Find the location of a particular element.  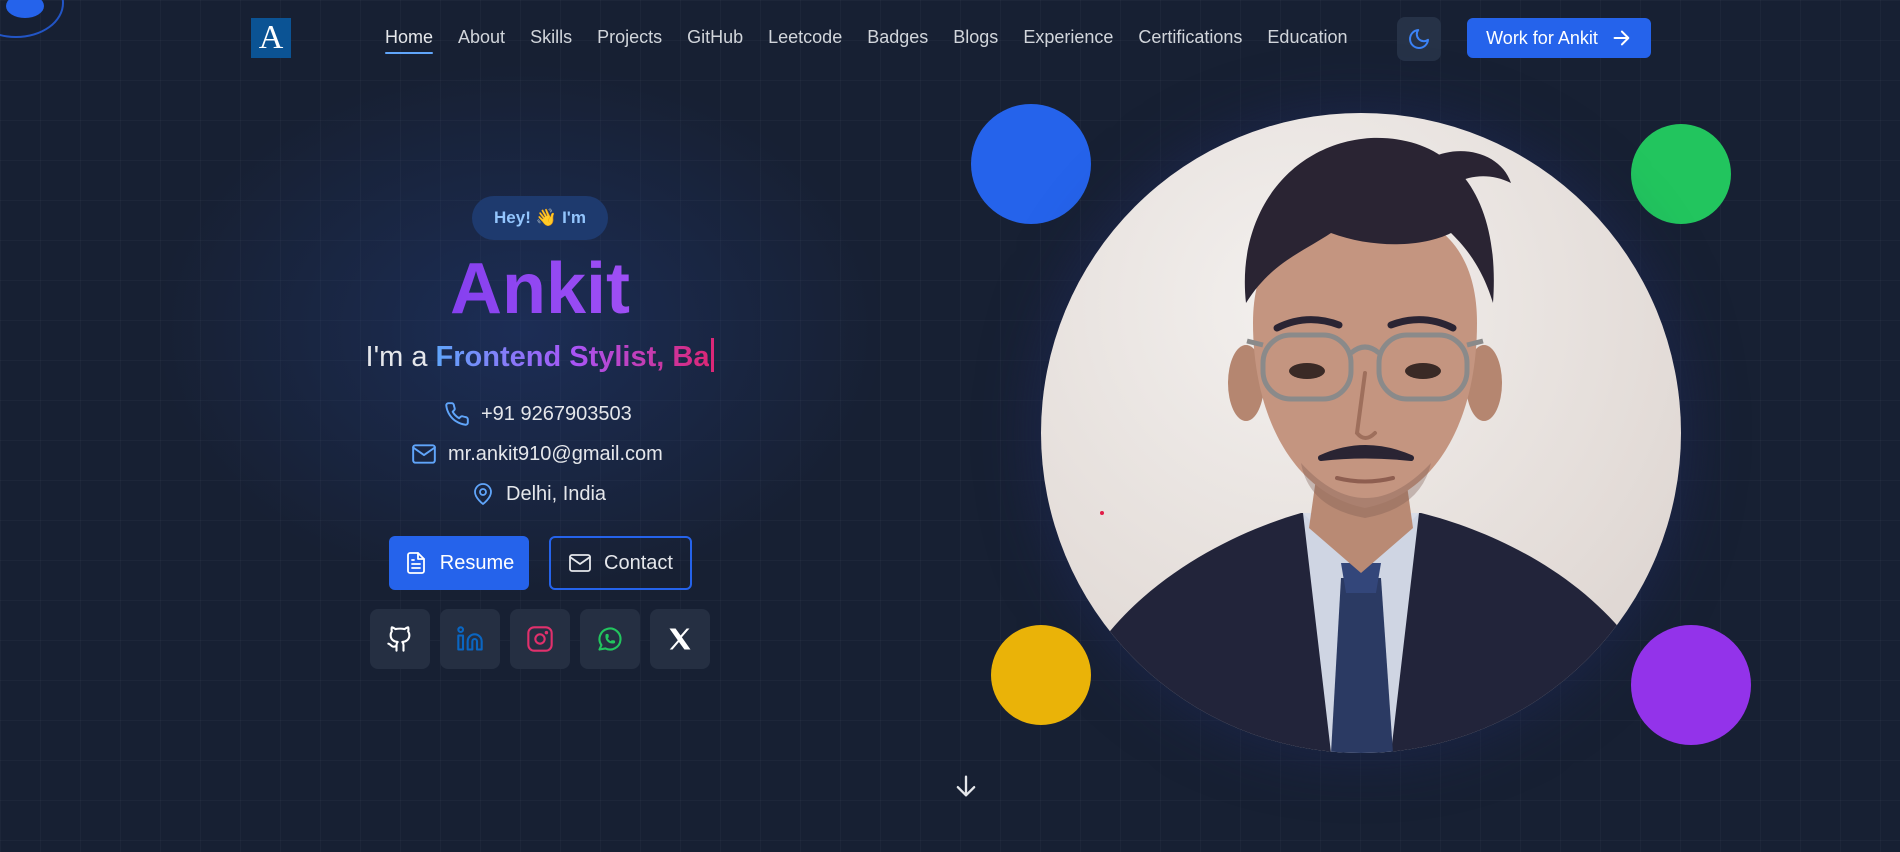

role-prefix: I'm a is located at coordinates (396, 357).